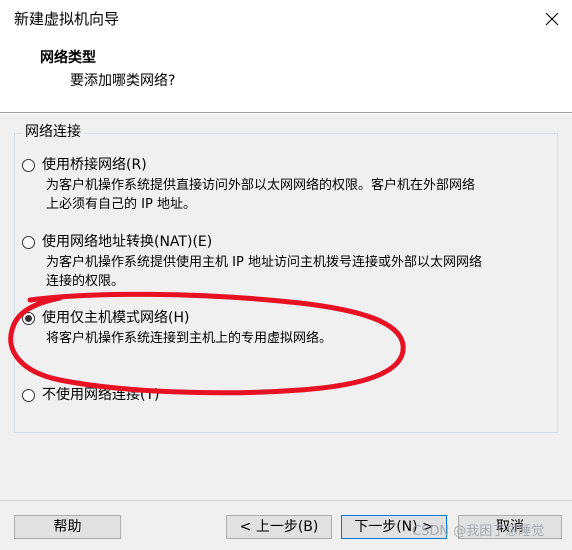 This screenshot has width=572, height=550. What do you see at coordinates (264, 262) in the screenshot?
I see `description-line: 为客户机操作系统提供使用主机 IP 地址访问主机拨号连接或外部以太网网络` at bounding box center [264, 262].